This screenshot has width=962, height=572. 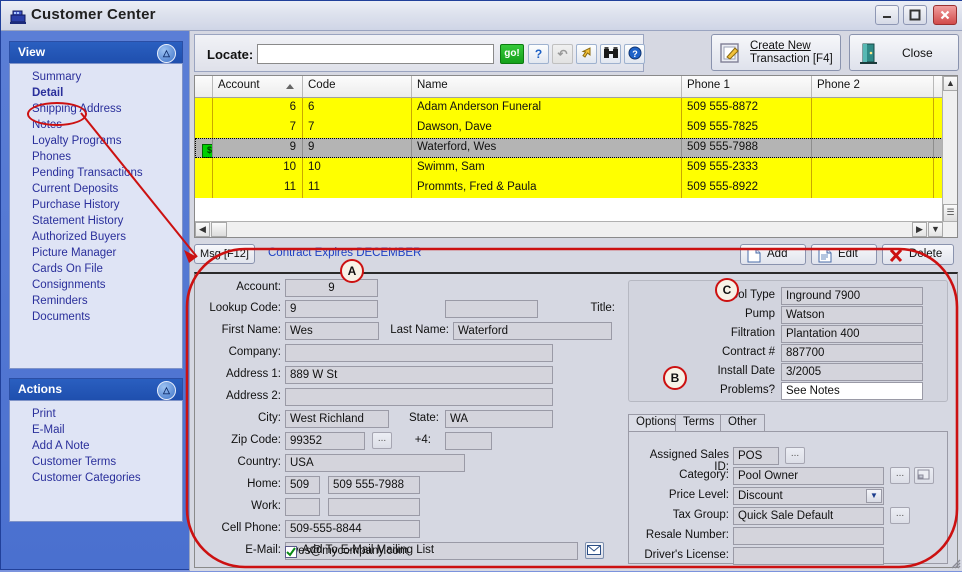 I want to click on category-field: Pool Owner, so click(x=808, y=476).